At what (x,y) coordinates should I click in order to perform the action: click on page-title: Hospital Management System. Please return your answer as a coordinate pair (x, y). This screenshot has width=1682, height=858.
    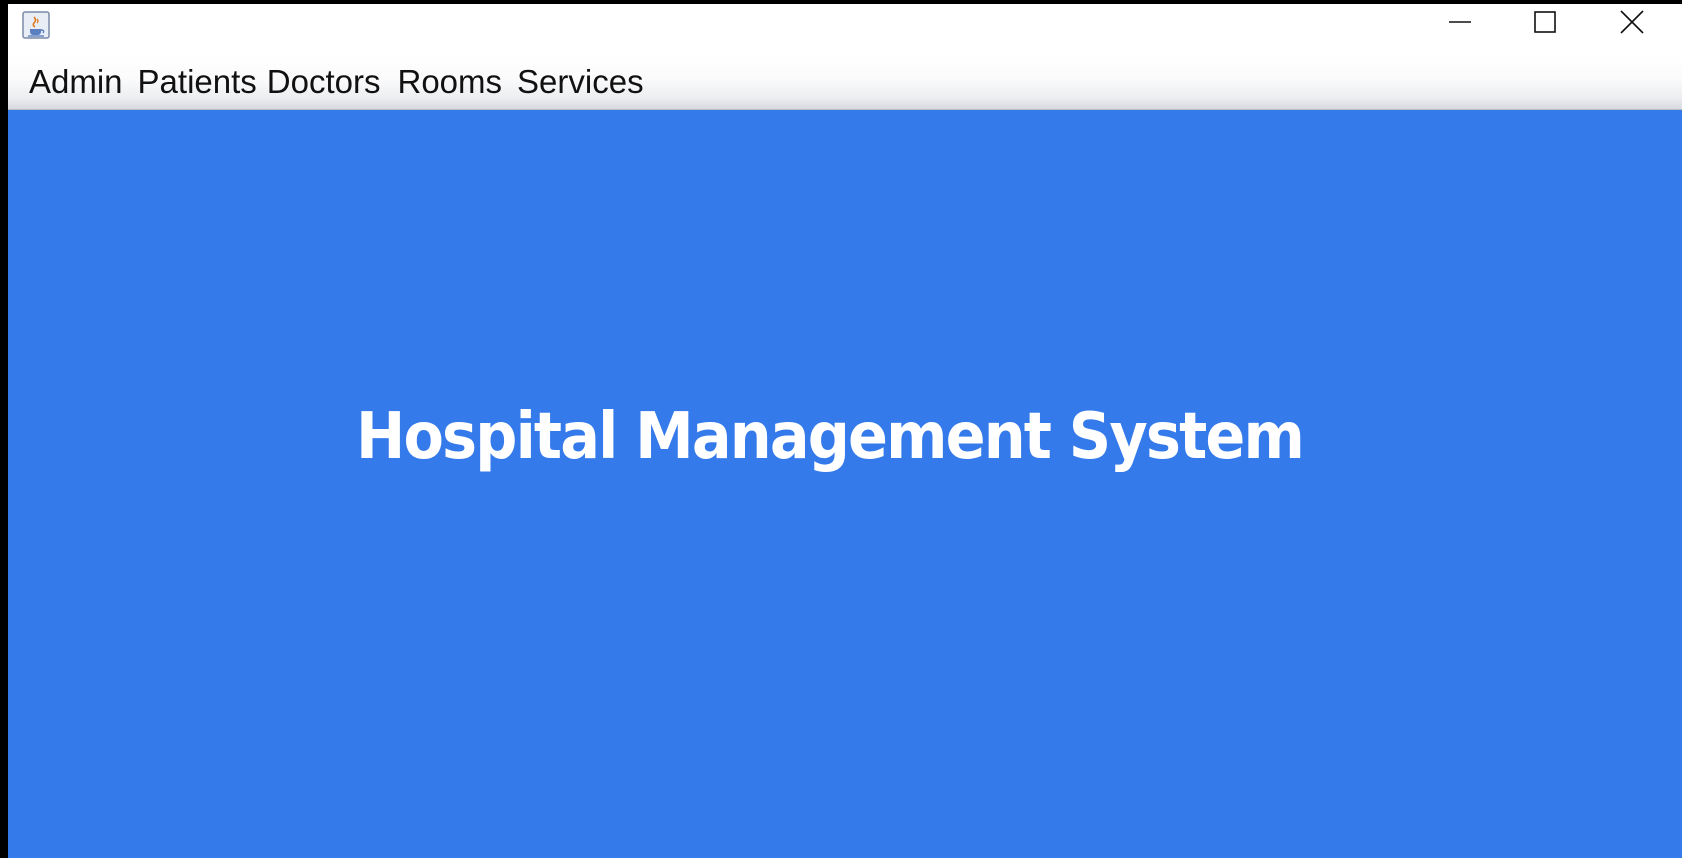
    Looking at the image, I should click on (830, 437).